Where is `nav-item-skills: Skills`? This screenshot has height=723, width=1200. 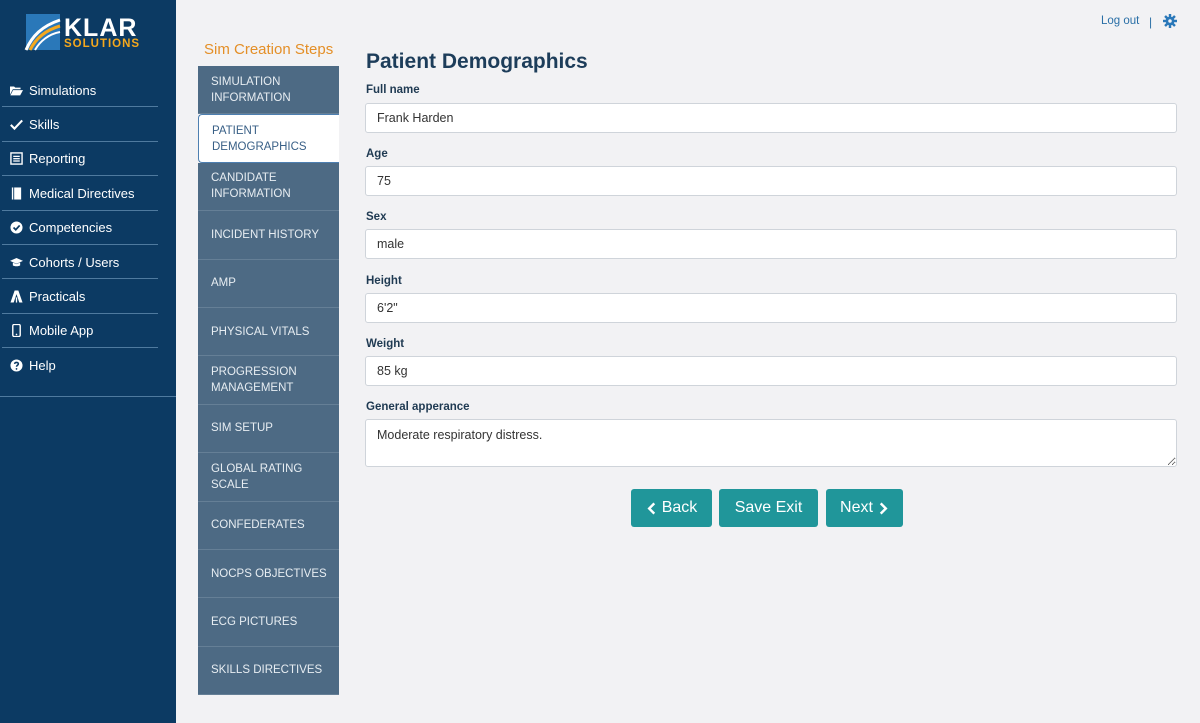 nav-item-skills: Skills is located at coordinates (88, 125).